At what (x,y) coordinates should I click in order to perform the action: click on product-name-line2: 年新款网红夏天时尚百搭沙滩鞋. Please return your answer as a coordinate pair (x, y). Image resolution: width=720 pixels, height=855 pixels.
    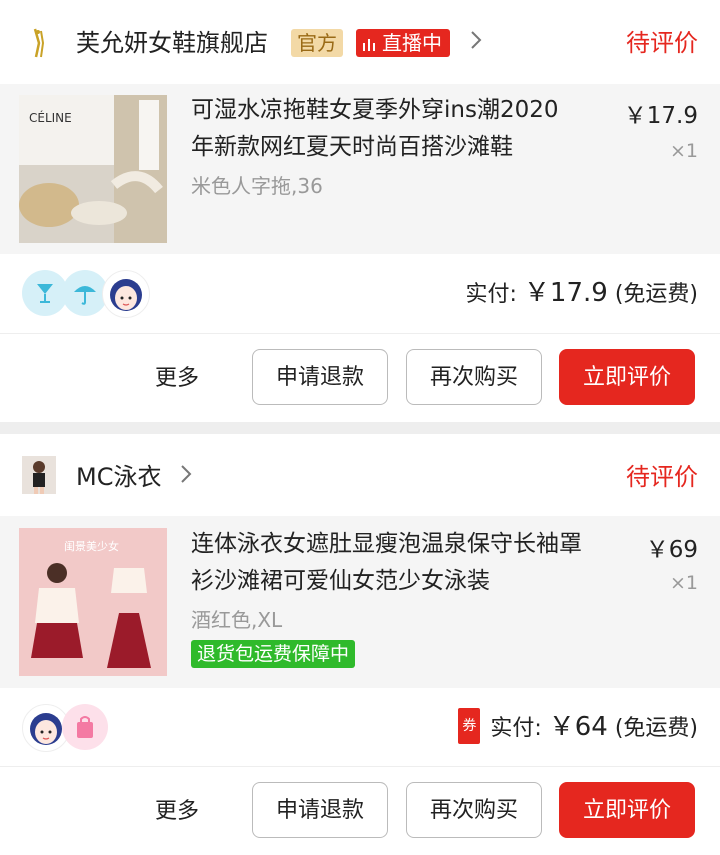
    Looking at the image, I should click on (409, 147).